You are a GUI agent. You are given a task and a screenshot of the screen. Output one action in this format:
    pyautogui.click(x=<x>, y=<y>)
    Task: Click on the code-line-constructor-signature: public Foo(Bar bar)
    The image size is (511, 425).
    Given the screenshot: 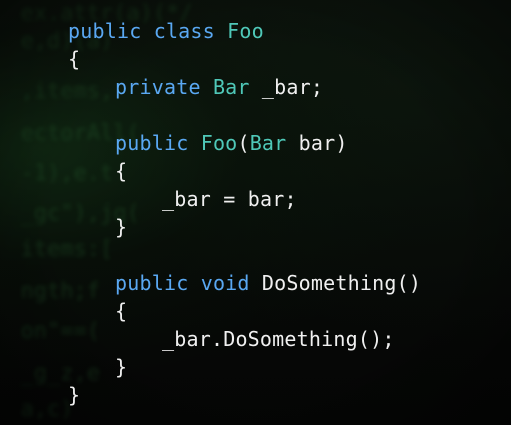 What is the action you would take?
    pyautogui.click(x=283, y=143)
    